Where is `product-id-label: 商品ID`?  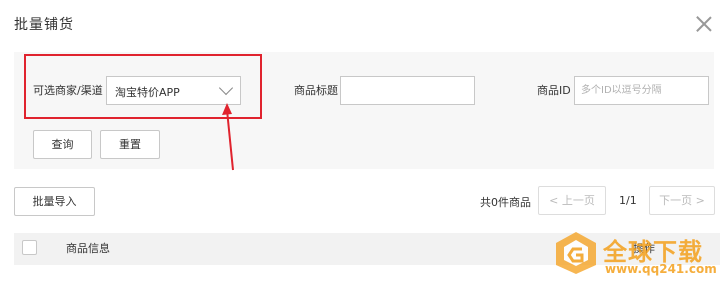 product-id-label: 商品ID is located at coordinates (554, 90).